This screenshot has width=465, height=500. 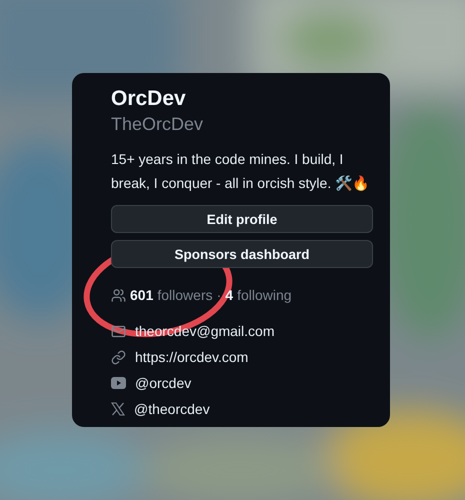 What do you see at coordinates (242, 219) in the screenshot?
I see `profile-button: Edit profile` at bounding box center [242, 219].